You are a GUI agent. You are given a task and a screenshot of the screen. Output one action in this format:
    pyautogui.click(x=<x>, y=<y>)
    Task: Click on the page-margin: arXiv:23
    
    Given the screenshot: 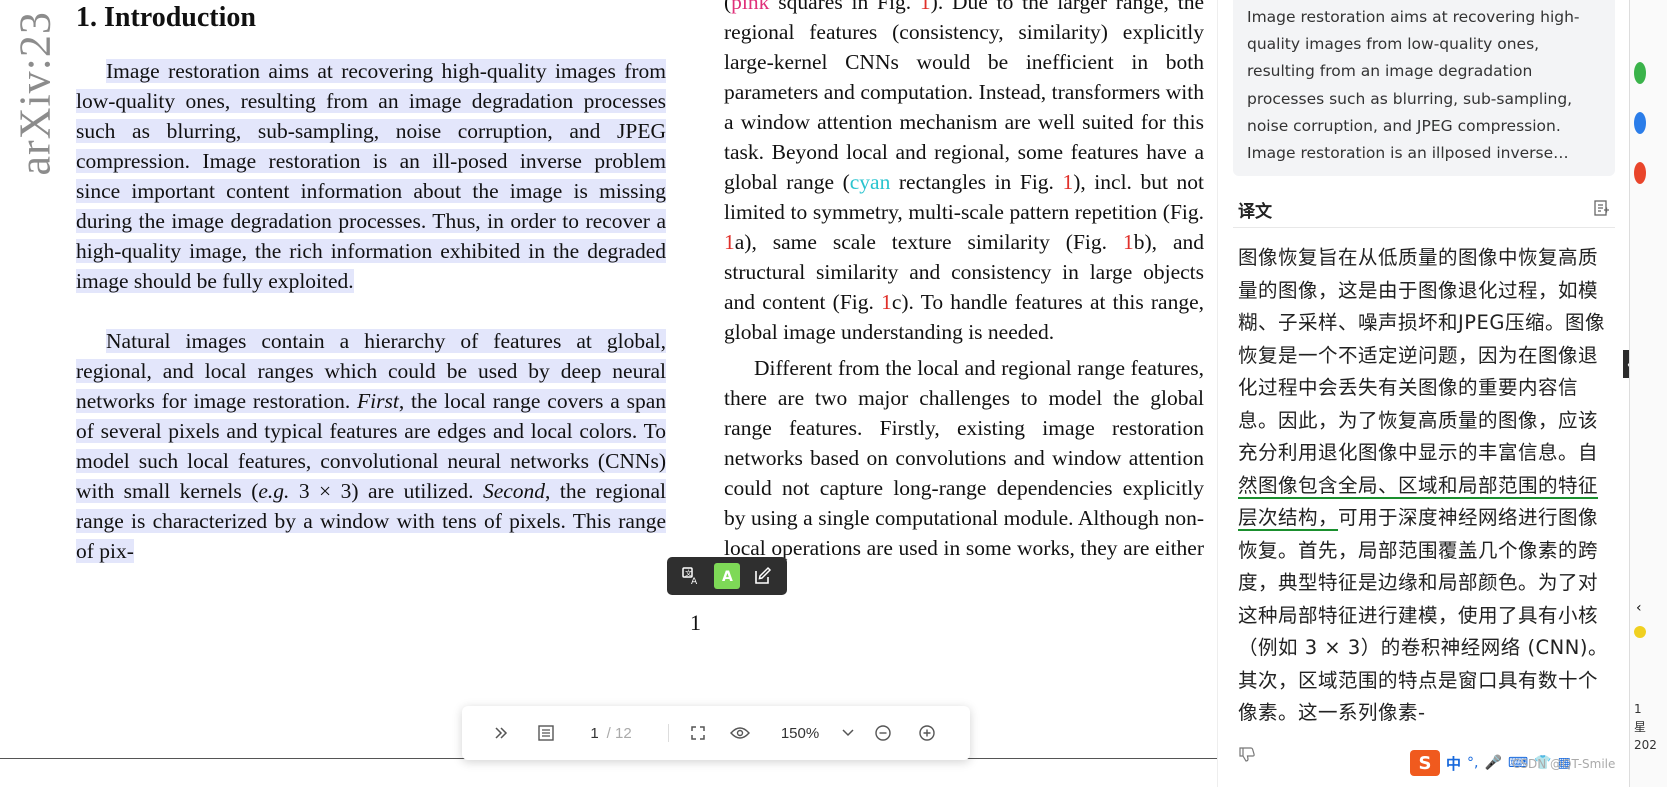 What is the action you would take?
    pyautogui.click(x=30, y=393)
    